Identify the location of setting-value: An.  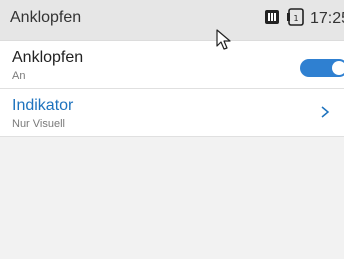
(19, 76).